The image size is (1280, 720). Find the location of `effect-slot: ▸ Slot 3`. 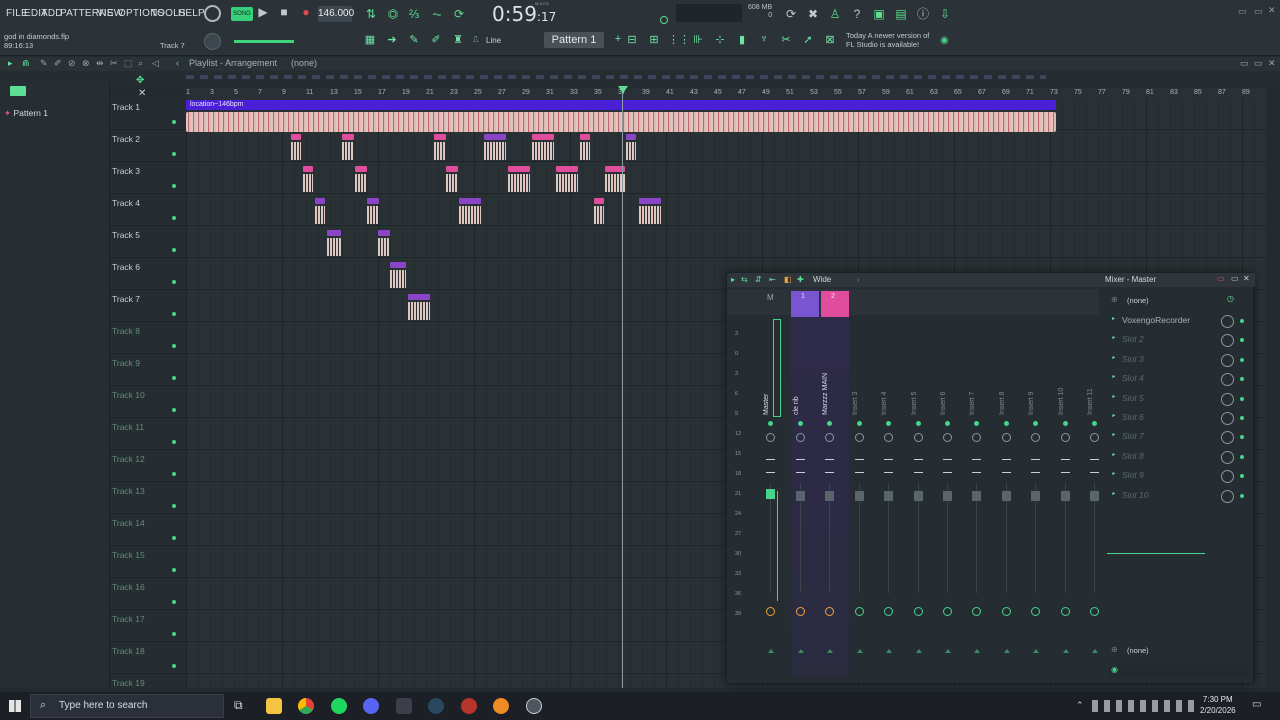

effect-slot: ▸ Slot 3 is located at coordinates (1180, 361).